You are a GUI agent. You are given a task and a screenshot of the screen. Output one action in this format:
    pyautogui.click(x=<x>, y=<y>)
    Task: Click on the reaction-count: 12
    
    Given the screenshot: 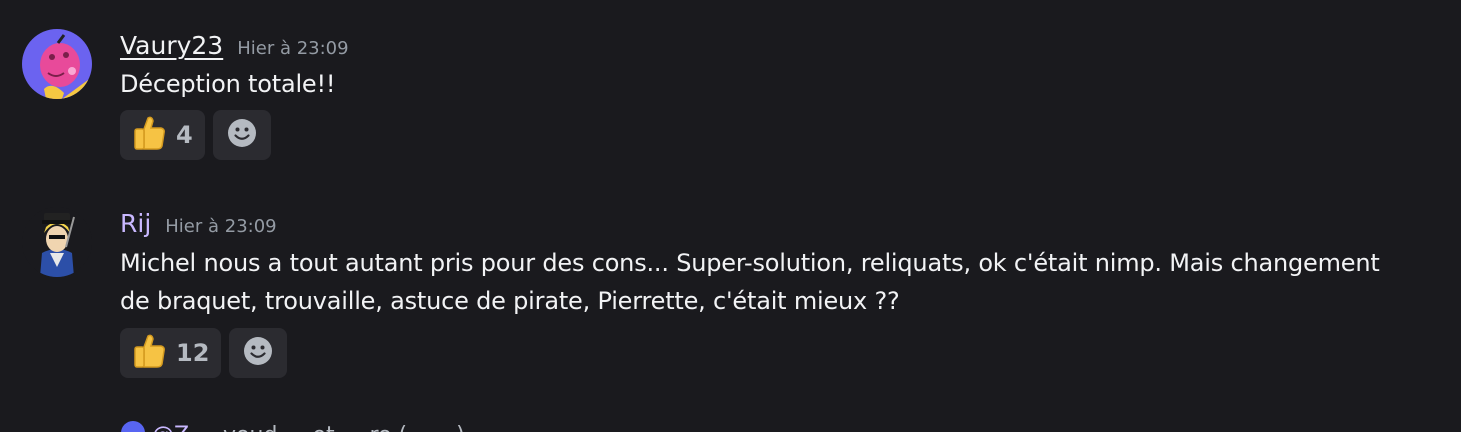 What is the action you would take?
    pyautogui.click(x=193, y=353)
    